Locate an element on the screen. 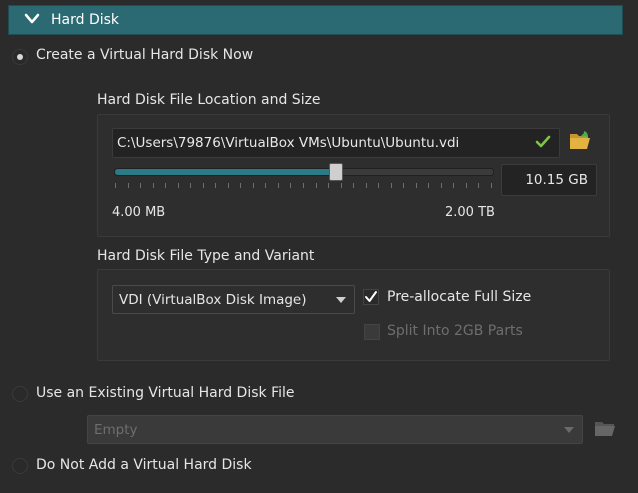  chevron-down-icon is located at coordinates (32, 21).